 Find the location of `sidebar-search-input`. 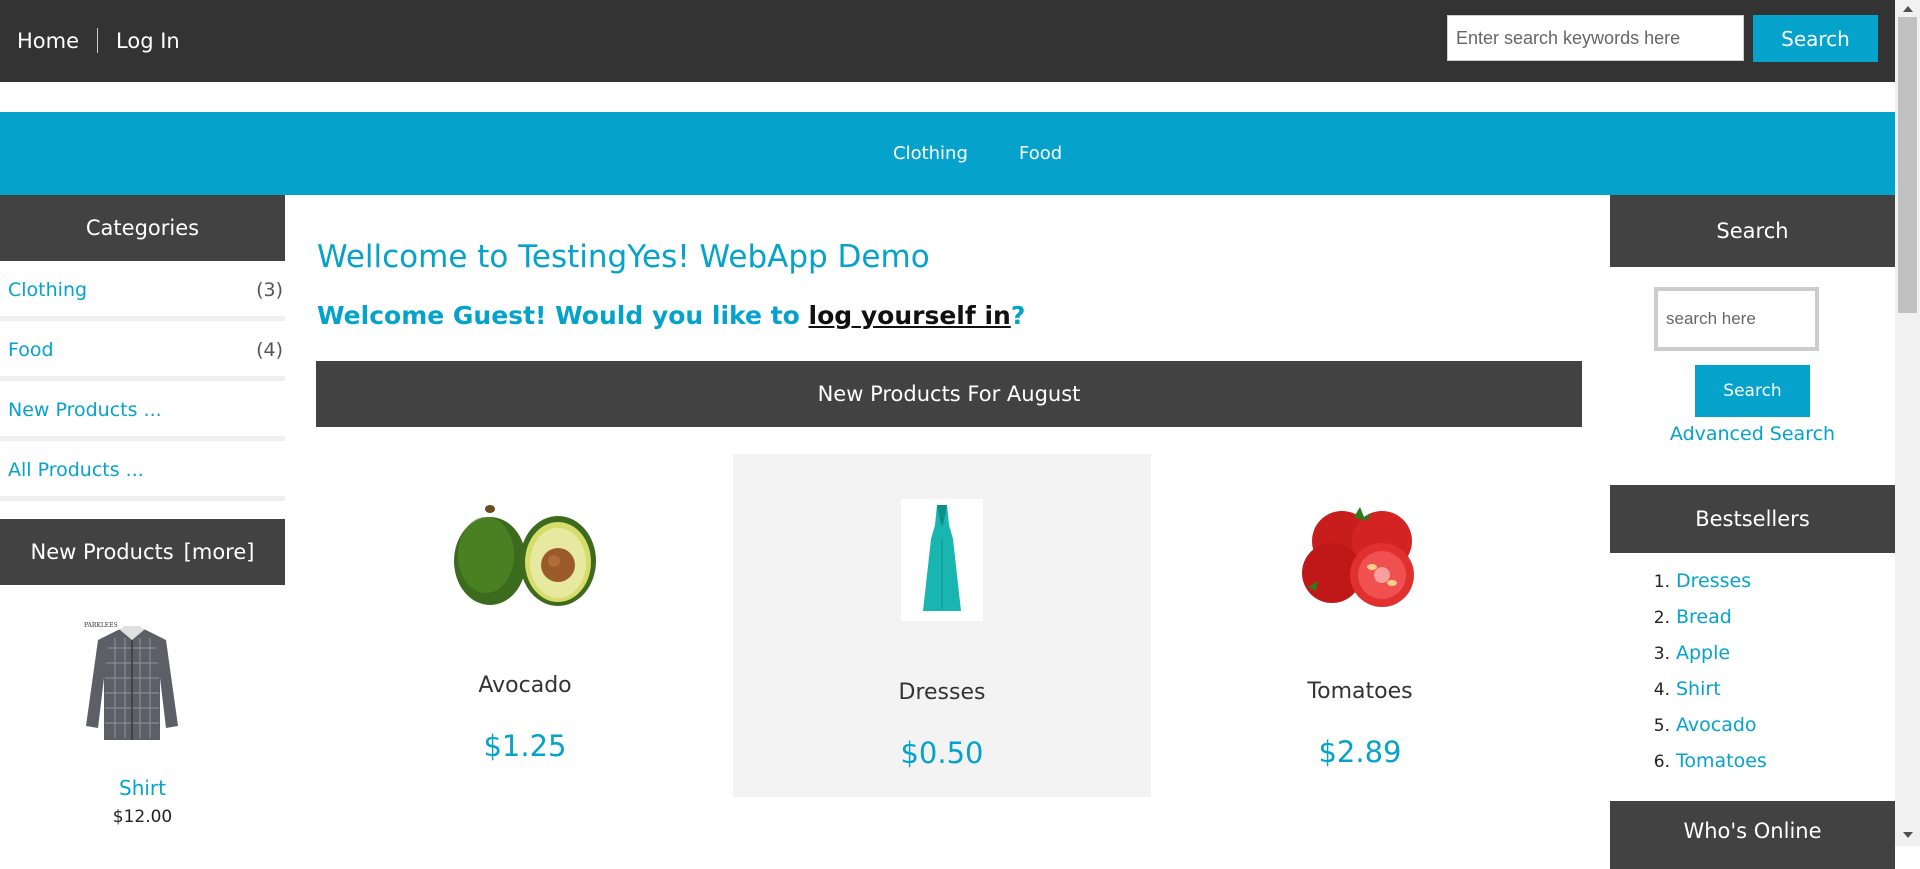

sidebar-search-input is located at coordinates (1736, 319).